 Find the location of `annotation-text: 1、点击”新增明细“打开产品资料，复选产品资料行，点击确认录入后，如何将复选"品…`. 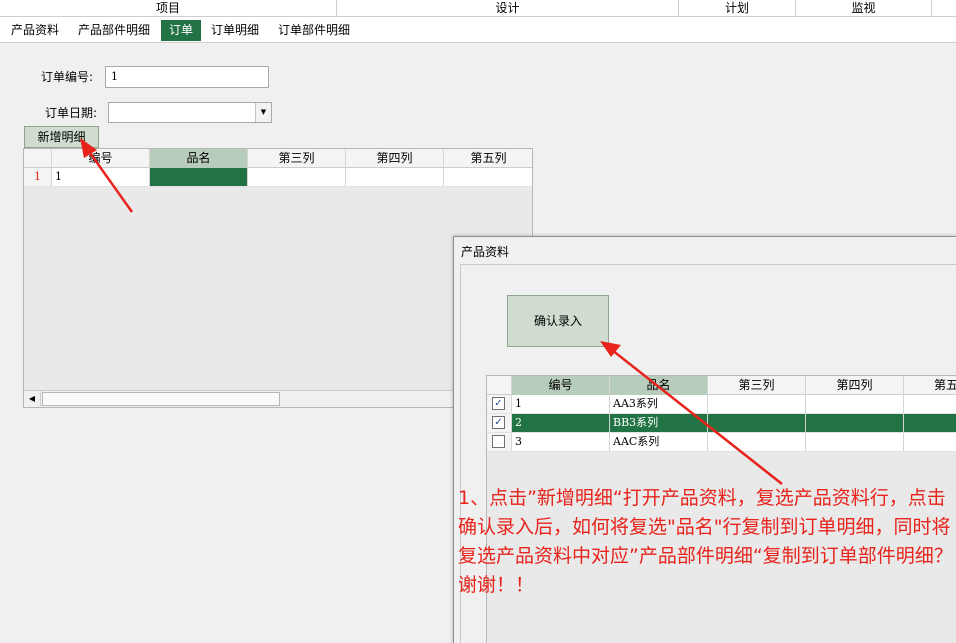

annotation-text: 1、点击”新增明细“打开产品资料，复选产品资料行，点击确认录入后，如何将复选"品… is located at coordinates (705, 541).